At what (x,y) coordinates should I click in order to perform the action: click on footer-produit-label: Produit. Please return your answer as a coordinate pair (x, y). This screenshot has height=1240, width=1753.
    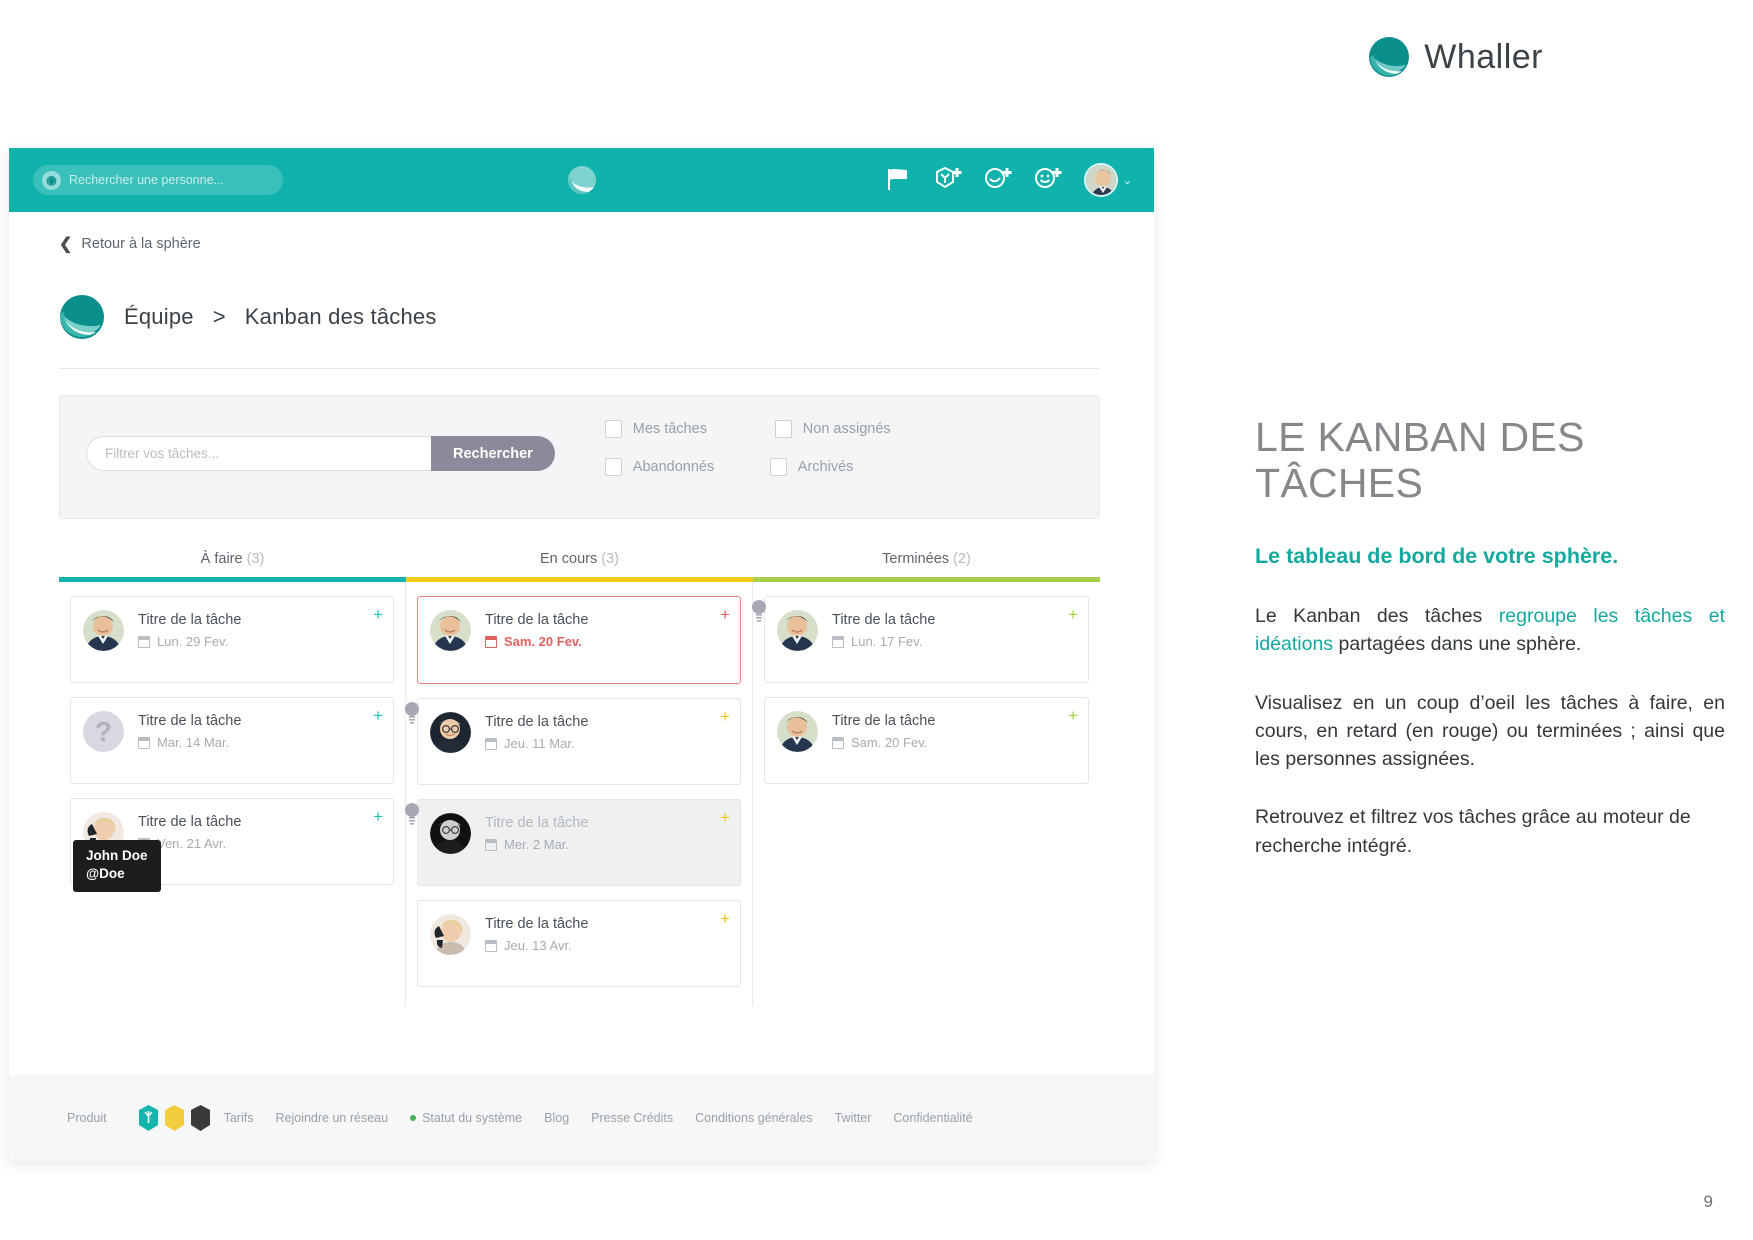
    Looking at the image, I should click on (87, 1118).